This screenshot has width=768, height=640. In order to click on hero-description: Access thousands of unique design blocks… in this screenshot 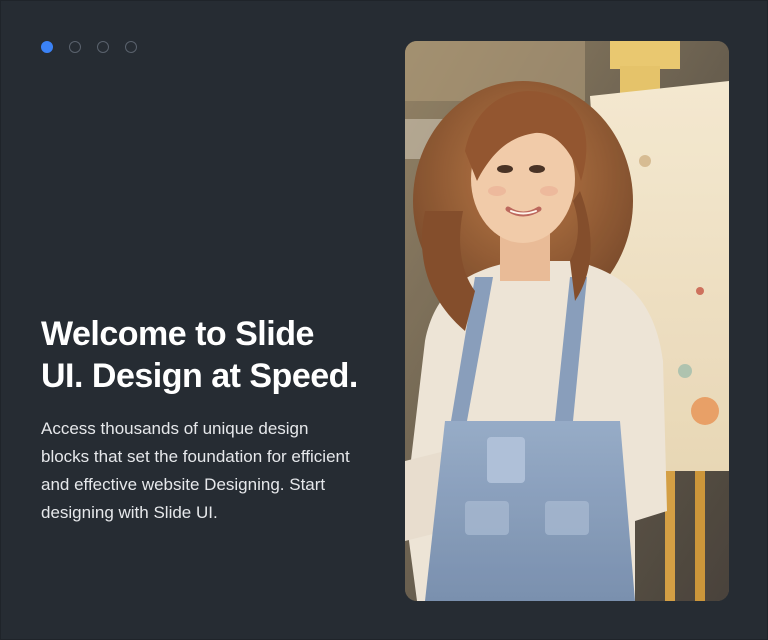, I will do `click(195, 470)`.